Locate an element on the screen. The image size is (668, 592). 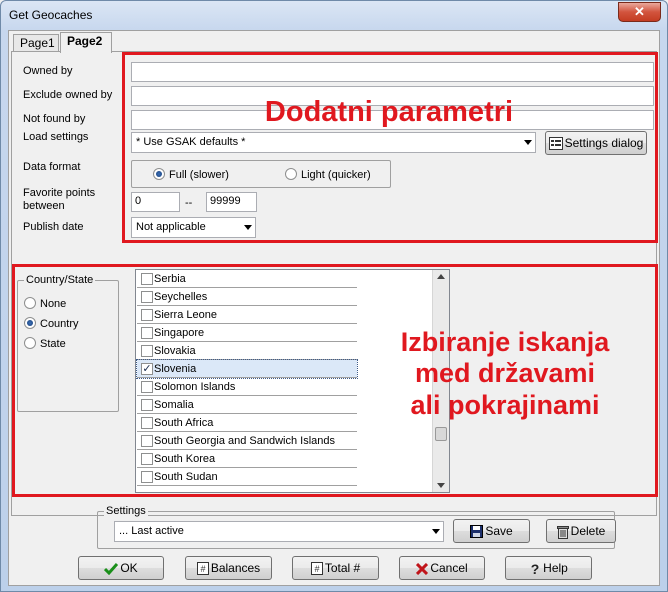
save-button: Save is located at coordinates (491, 531).